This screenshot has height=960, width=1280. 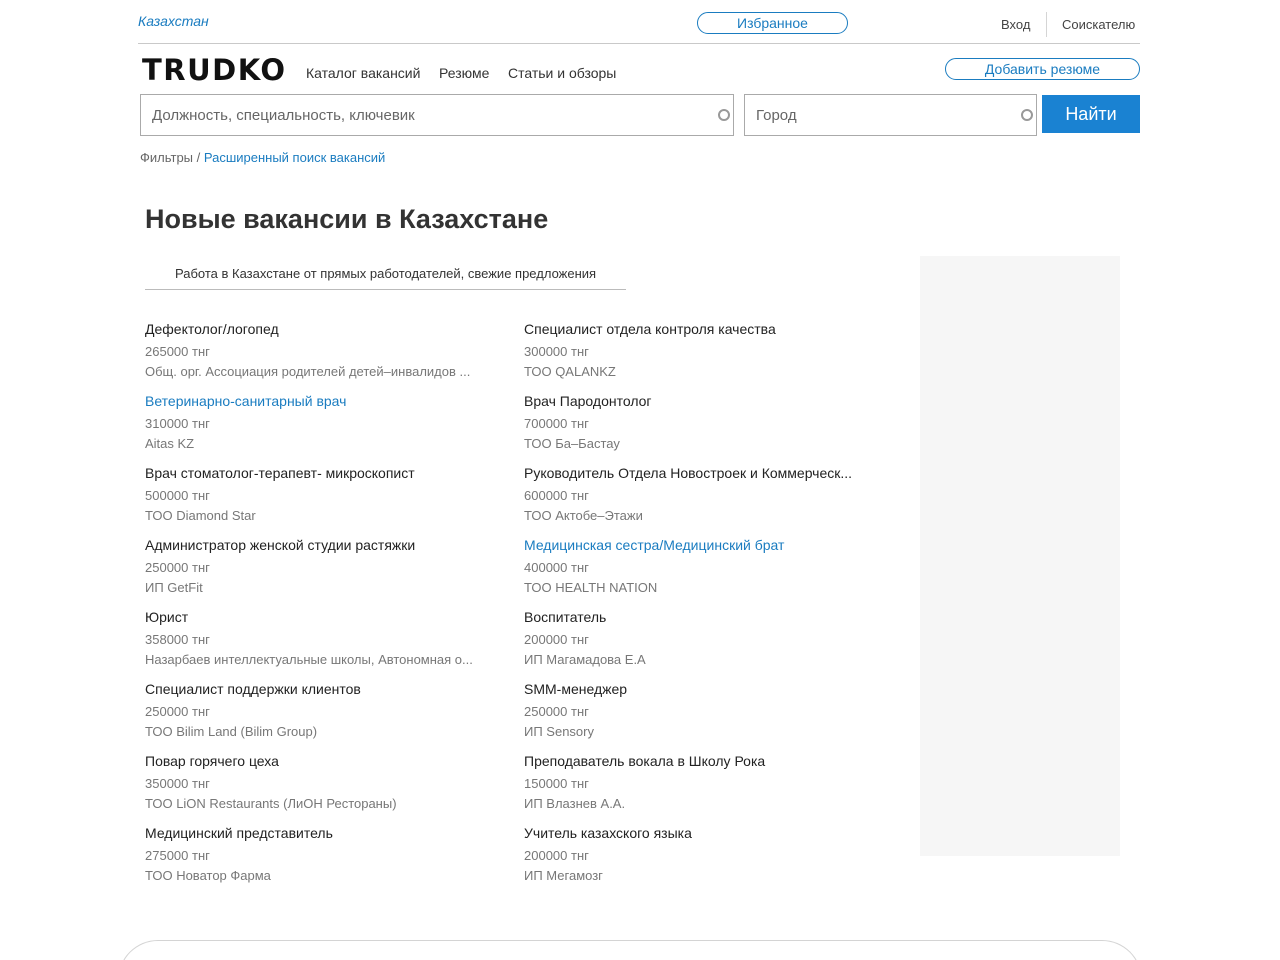 I want to click on city-field, so click(x=890, y=115).